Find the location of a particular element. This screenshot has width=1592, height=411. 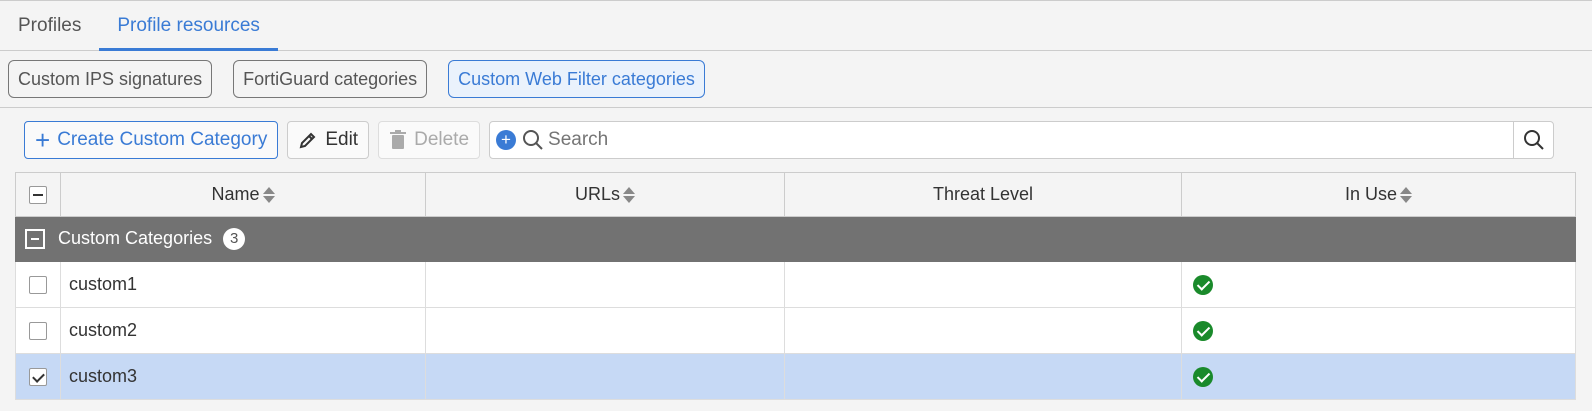

select-all-header is located at coordinates (38, 194).